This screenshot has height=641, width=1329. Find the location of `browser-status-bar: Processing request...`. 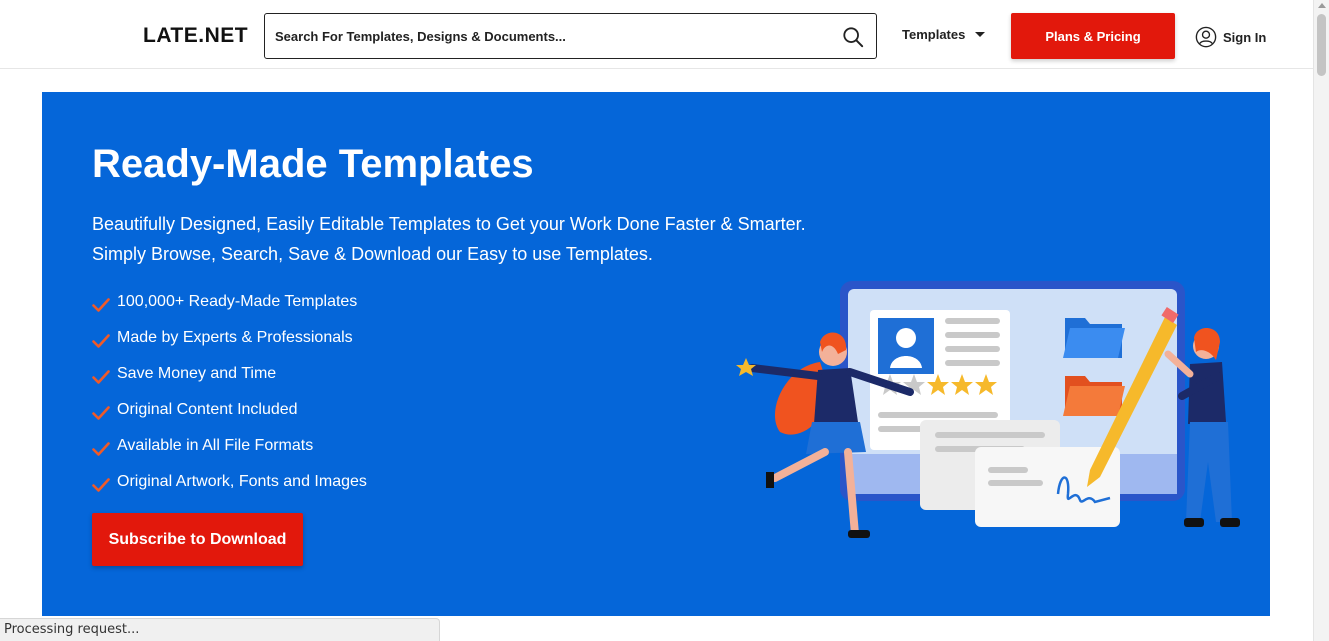

browser-status-bar: Processing request... is located at coordinates (220, 629).